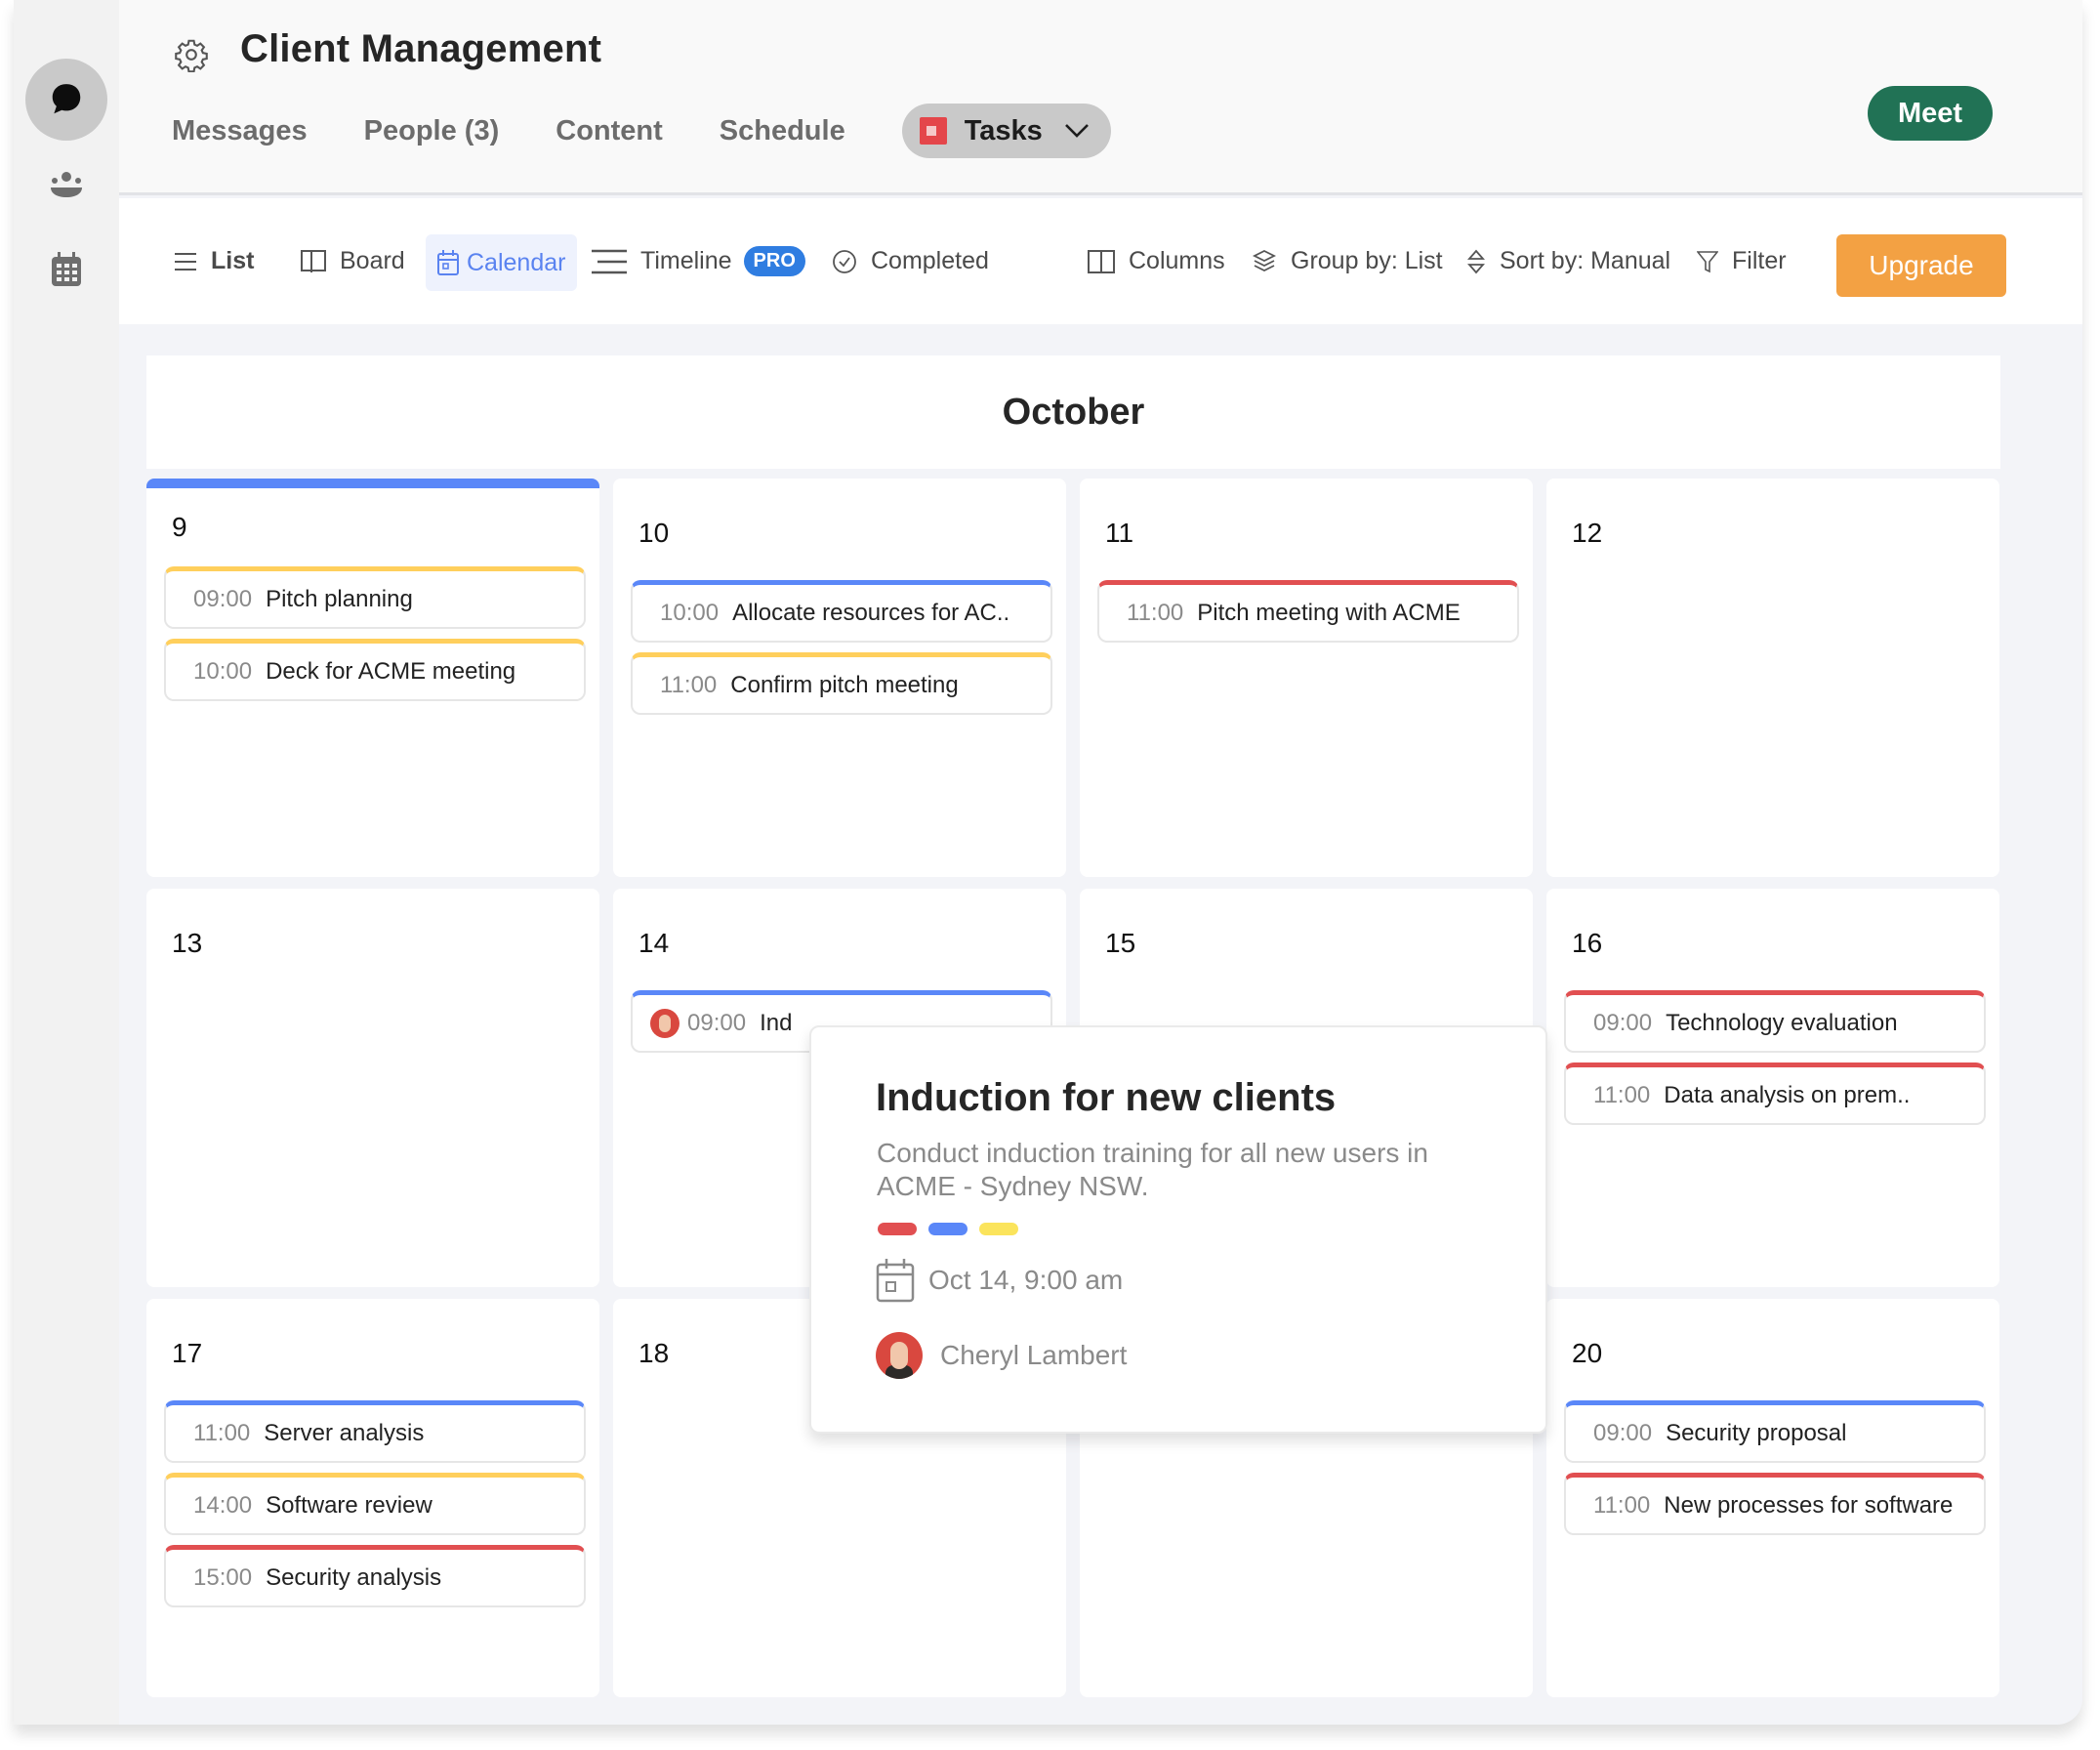 The width and height of the screenshot is (2100, 1750). I want to click on group-by-button: Group by: List, so click(1347, 261).